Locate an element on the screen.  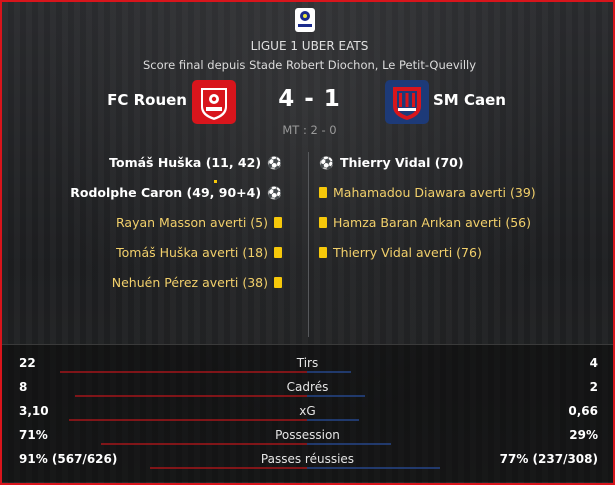
home-event-yellow-card: Rayan Masson averti (5) is located at coordinates (199, 222).